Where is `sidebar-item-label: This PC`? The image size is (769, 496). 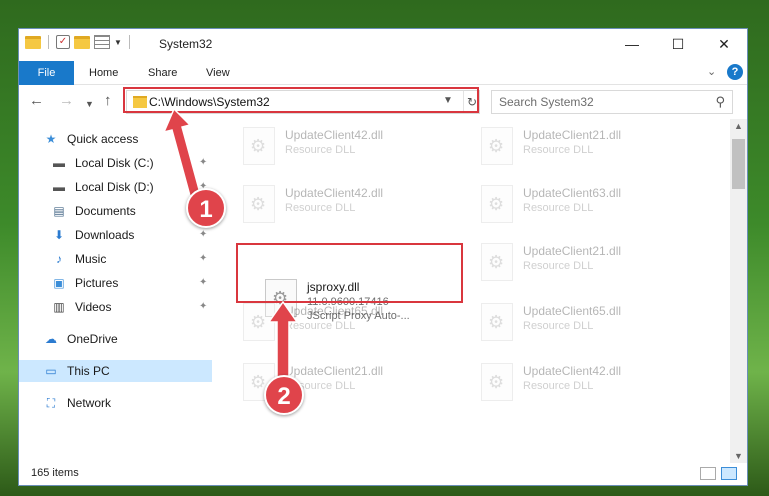 sidebar-item-label: This PC is located at coordinates (88, 371).